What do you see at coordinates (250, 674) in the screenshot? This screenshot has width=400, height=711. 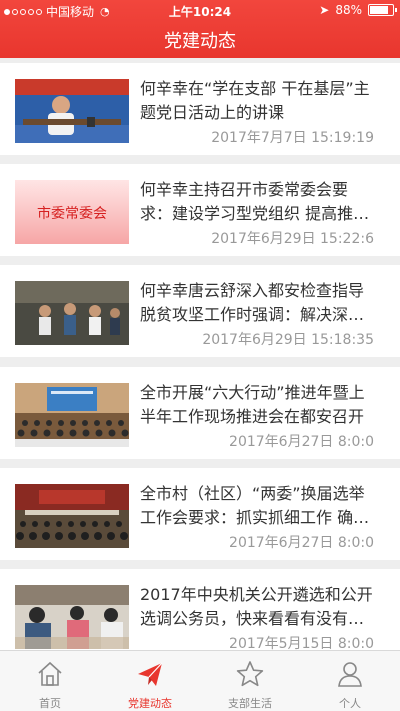 I see `star-icon` at bounding box center [250, 674].